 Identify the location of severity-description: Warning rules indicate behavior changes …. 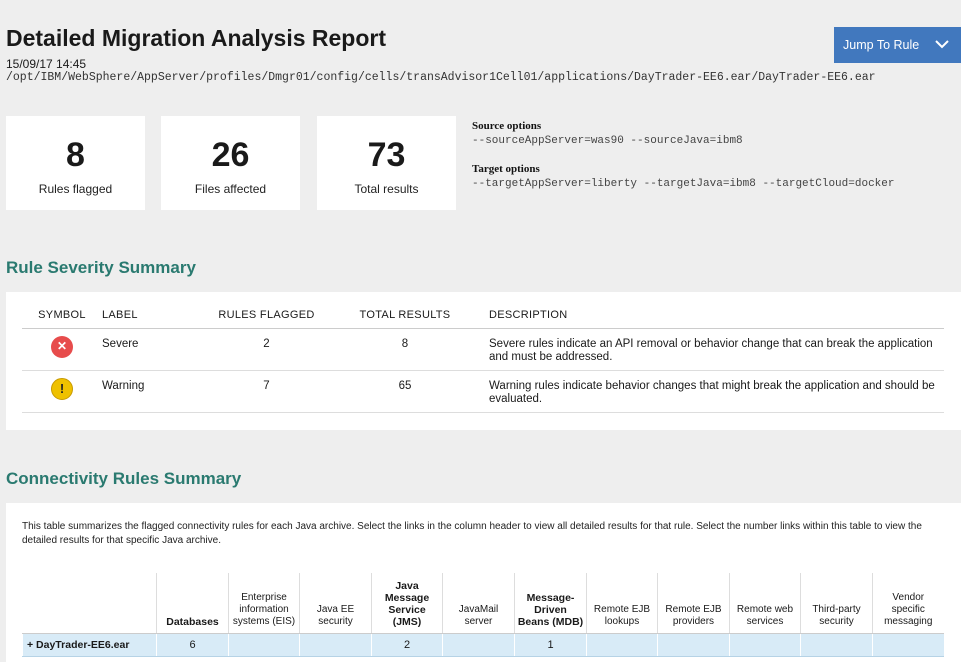
(709, 391).